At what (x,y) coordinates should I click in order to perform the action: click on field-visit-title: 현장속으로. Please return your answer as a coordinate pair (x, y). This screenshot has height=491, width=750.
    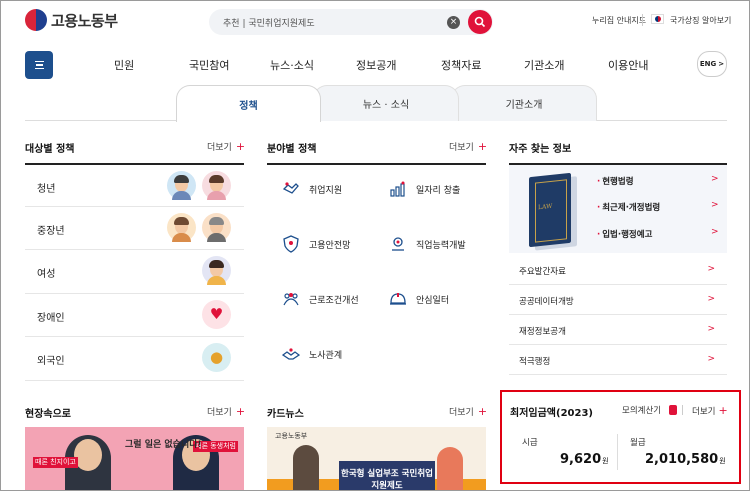
    Looking at the image, I should click on (48, 414).